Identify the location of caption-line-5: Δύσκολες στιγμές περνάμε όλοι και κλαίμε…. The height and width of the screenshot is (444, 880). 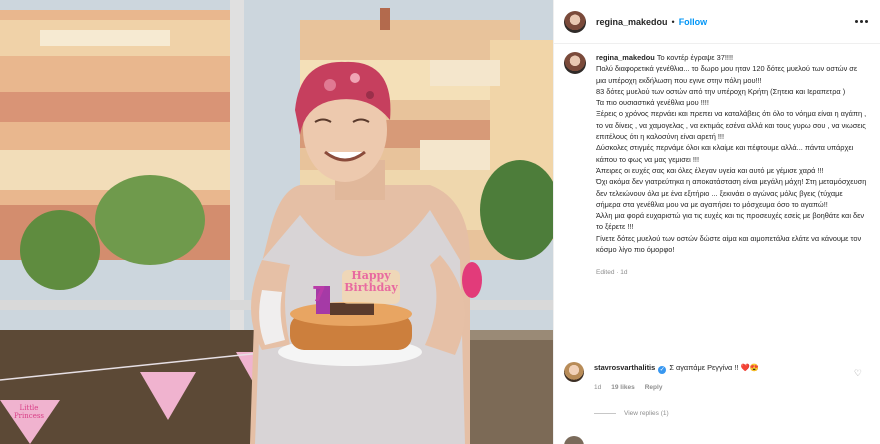
(725, 153).